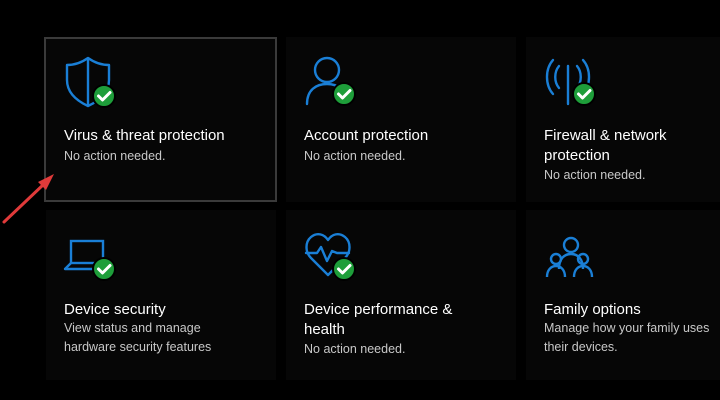 The image size is (720, 400). I want to click on tile-title: Device security, so click(115, 309).